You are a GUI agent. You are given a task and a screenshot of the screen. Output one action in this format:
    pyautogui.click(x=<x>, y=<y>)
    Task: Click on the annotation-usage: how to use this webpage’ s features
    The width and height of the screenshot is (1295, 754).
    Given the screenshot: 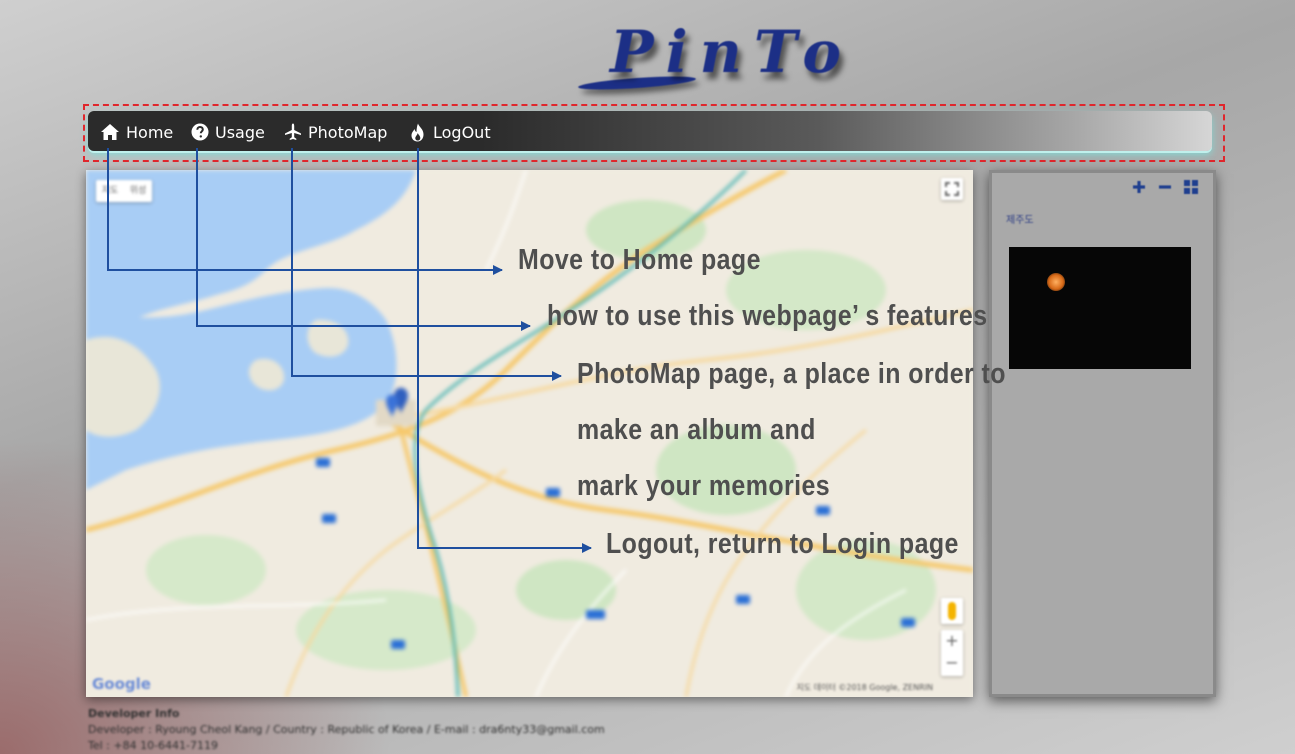 What is the action you would take?
    pyautogui.click(x=767, y=316)
    